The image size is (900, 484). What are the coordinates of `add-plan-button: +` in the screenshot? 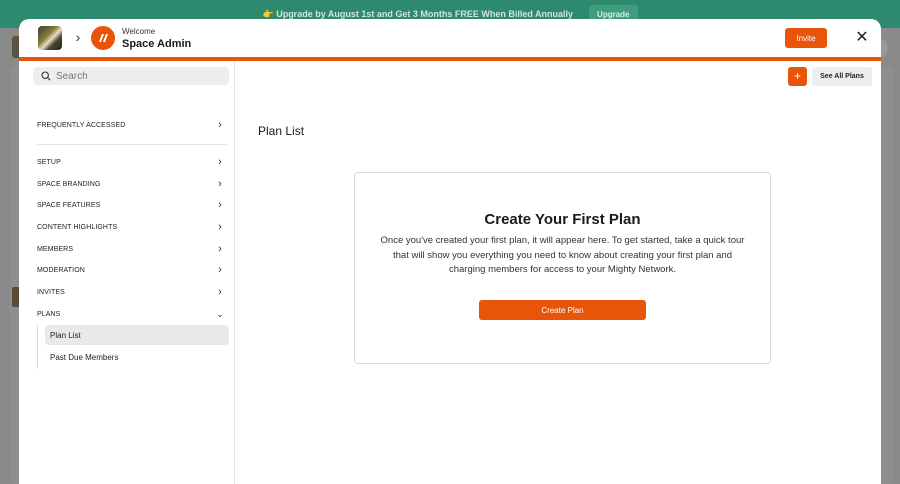 It's located at (797, 76).